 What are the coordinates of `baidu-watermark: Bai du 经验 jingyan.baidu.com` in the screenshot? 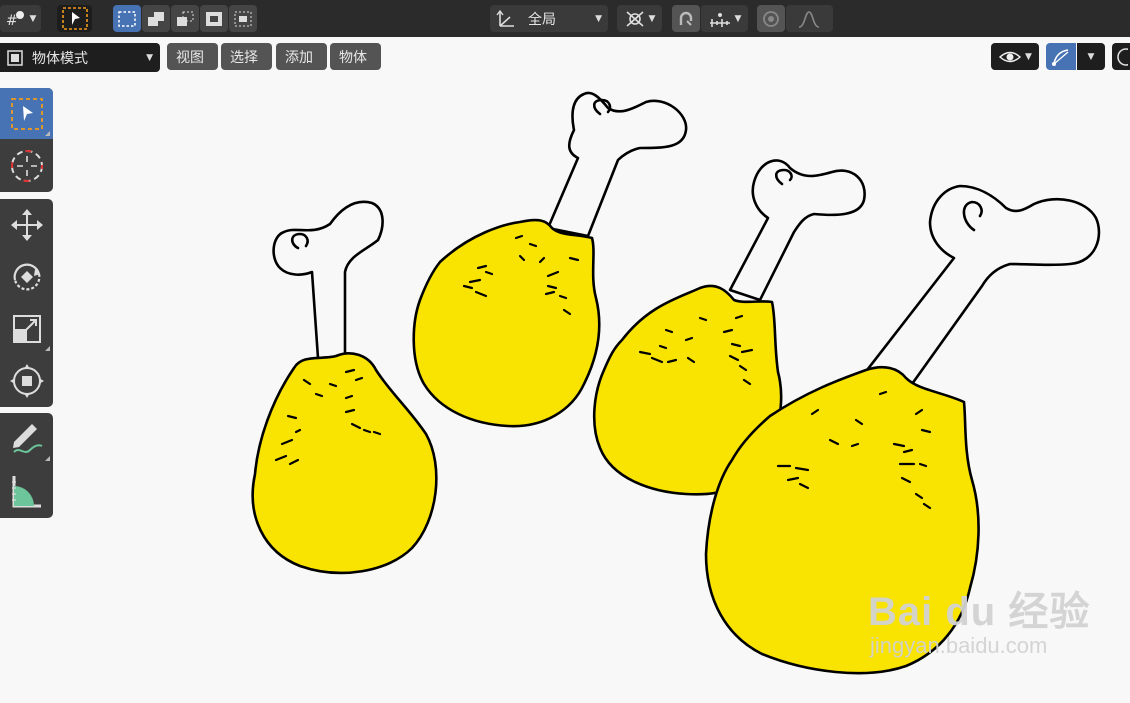 It's located at (979, 624).